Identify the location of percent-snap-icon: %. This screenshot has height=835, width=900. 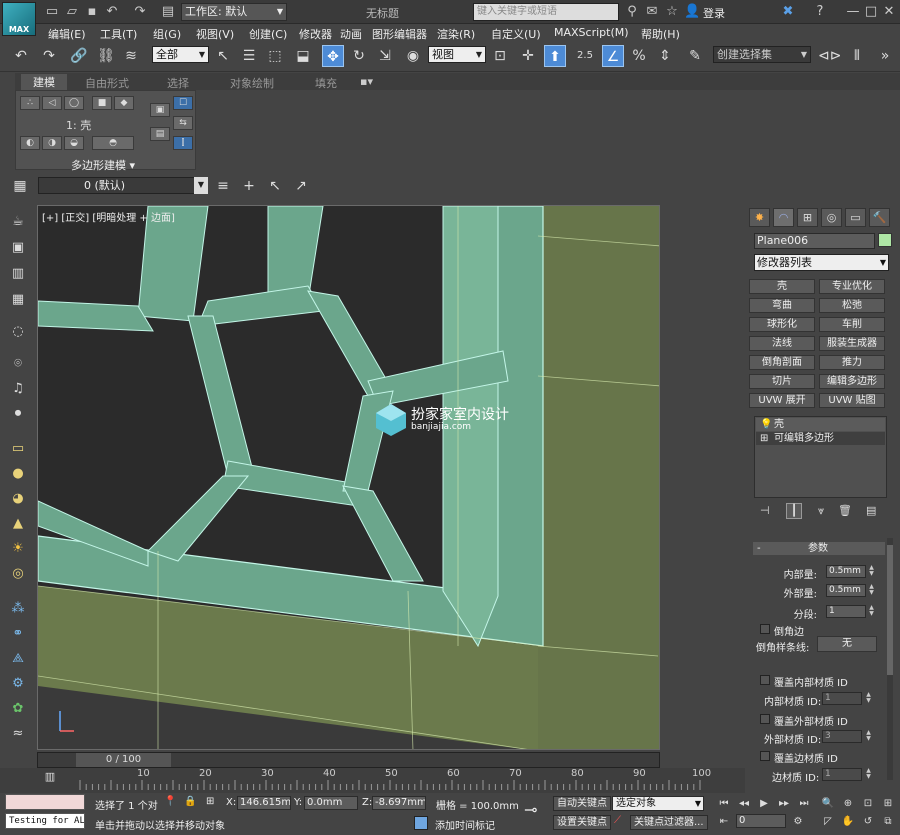
(639, 56).